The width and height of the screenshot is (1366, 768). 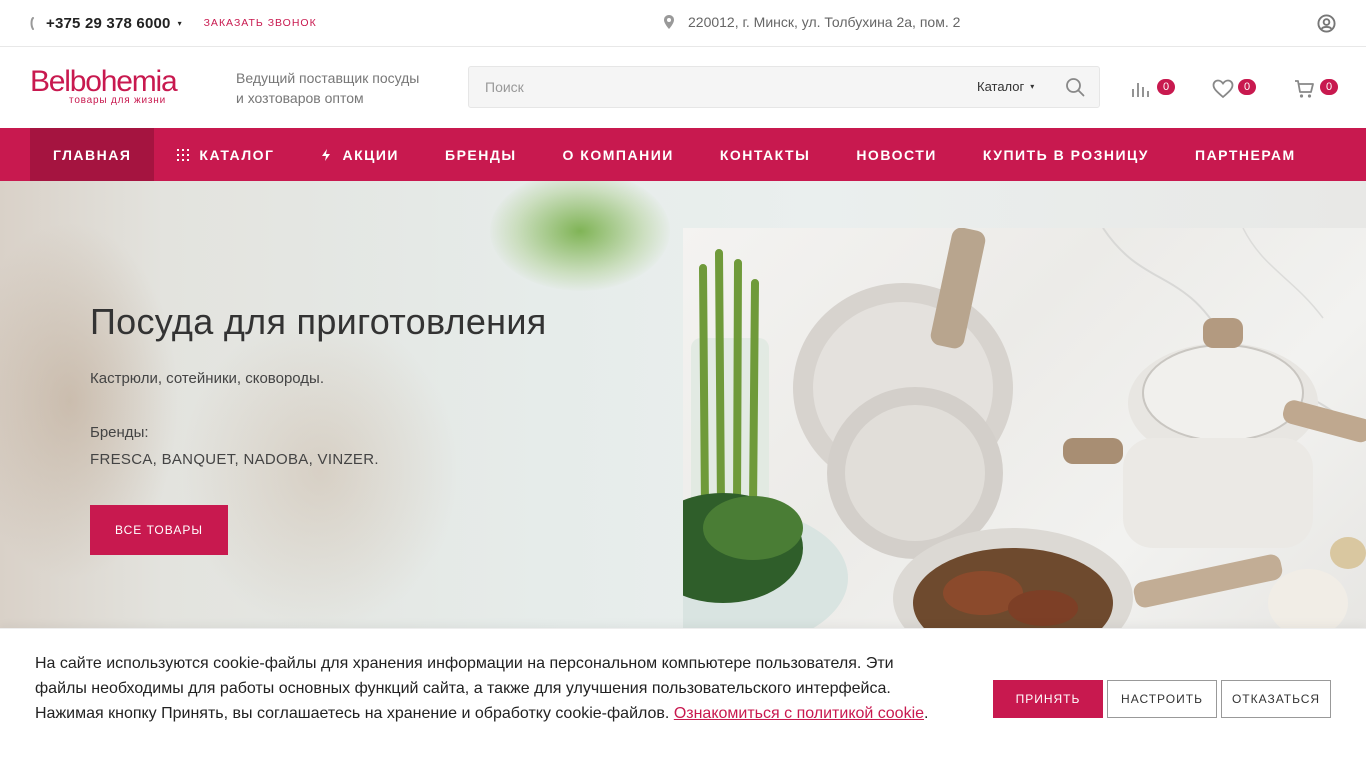 I want to click on lightning-icon, so click(x=326, y=154).